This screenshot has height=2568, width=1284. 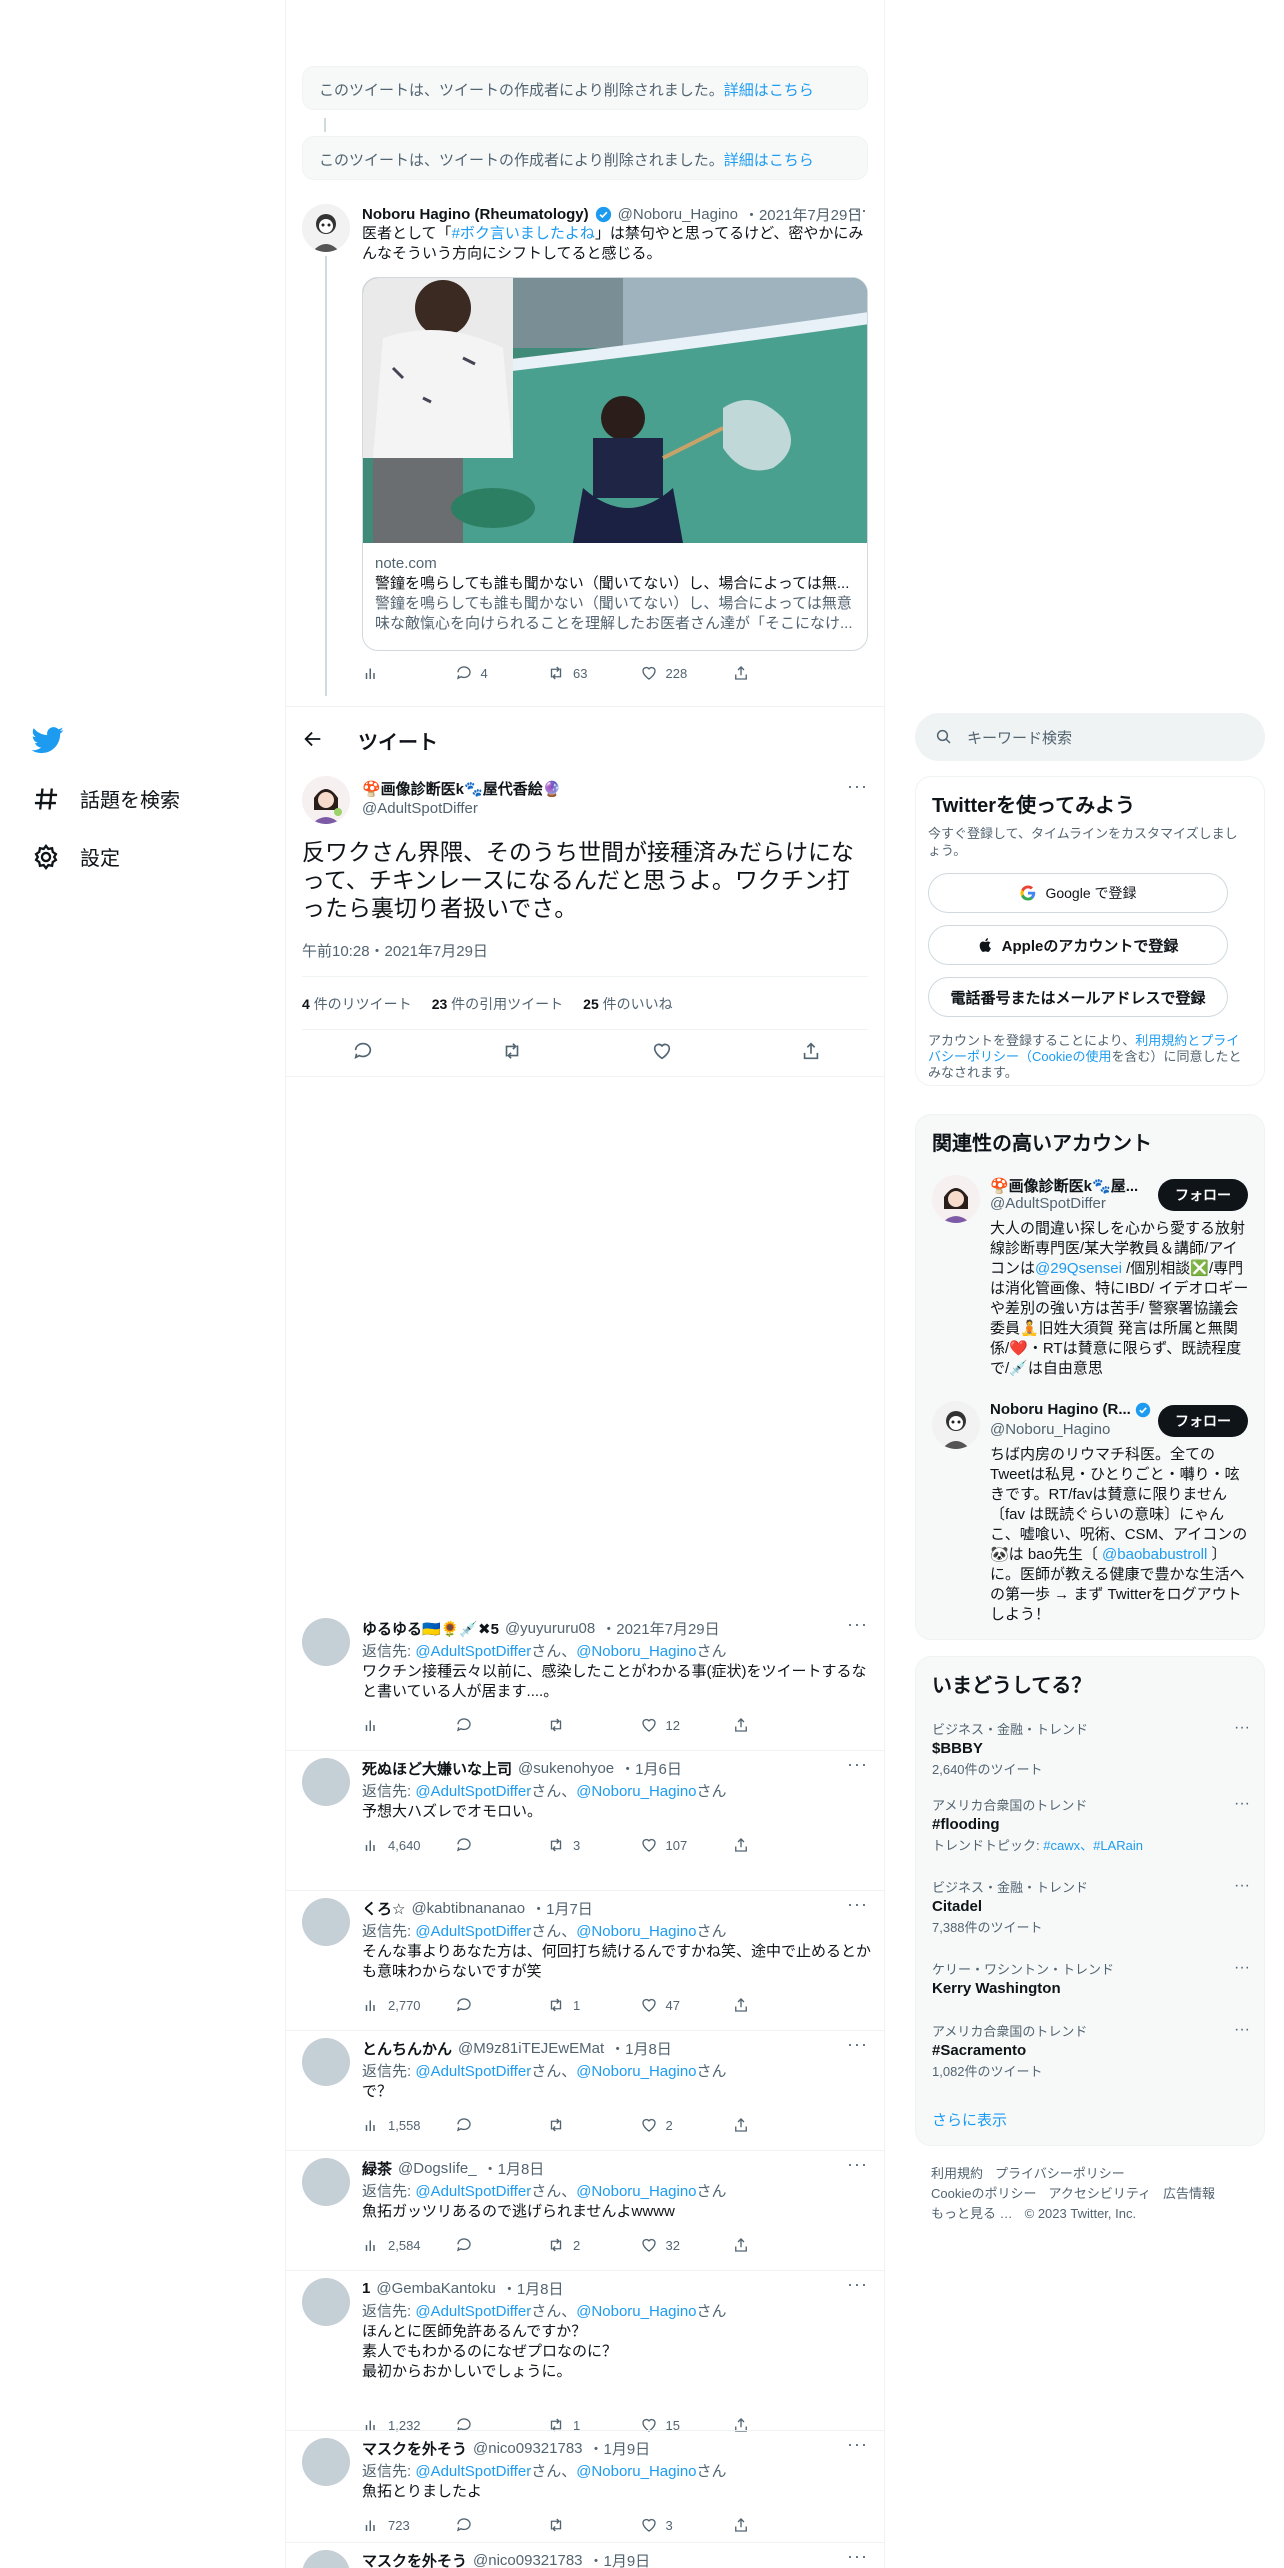 I want to click on footer-accessibility-link: アクセシビリティ, so click(x=1099, y=2193).